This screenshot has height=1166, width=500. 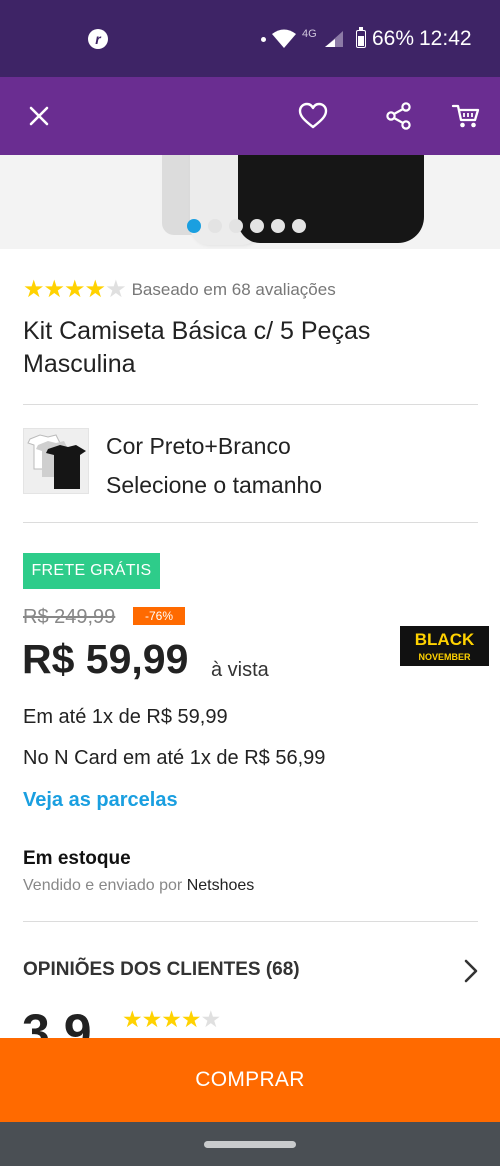 I want to click on battery-icon, so click(x=361, y=37).